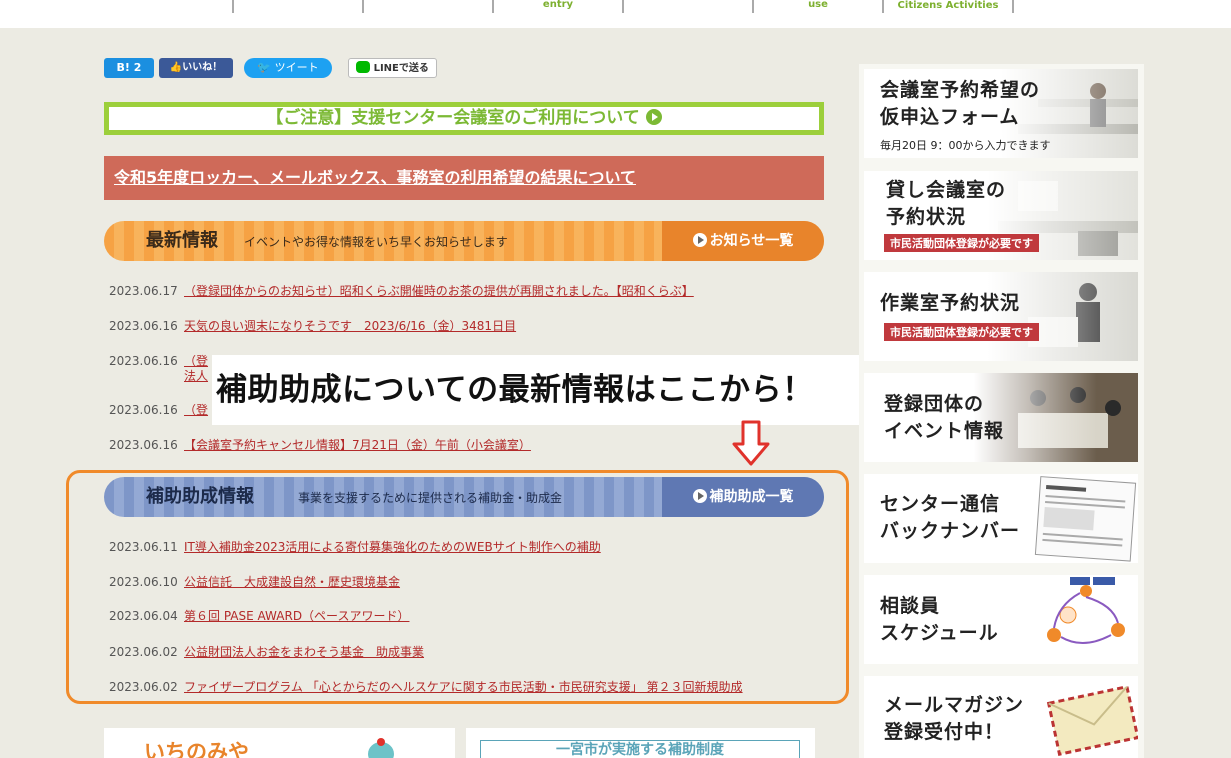 The image size is (1231, 758). What do you see at coordinates (751, 443) in the screenshot?
I see `down-arrow-icon` at bounding box center [751, 443].